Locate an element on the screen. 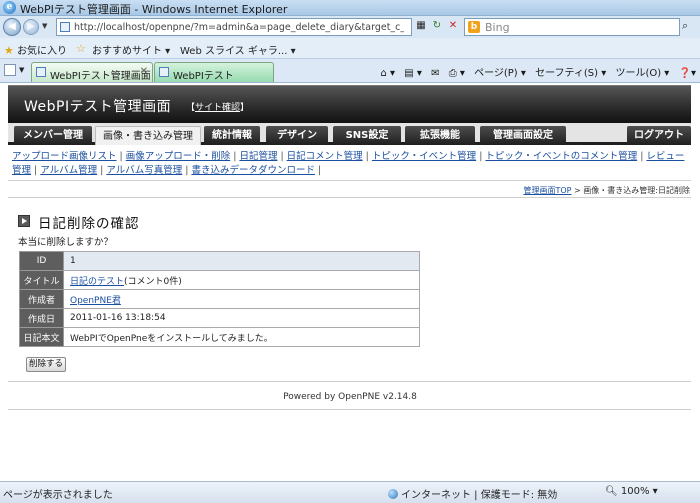 Image resolution: width=700 pixels, height=503 pixels. confirm-message: 本当に削除しますか？ is located at coordinates (66, 242).